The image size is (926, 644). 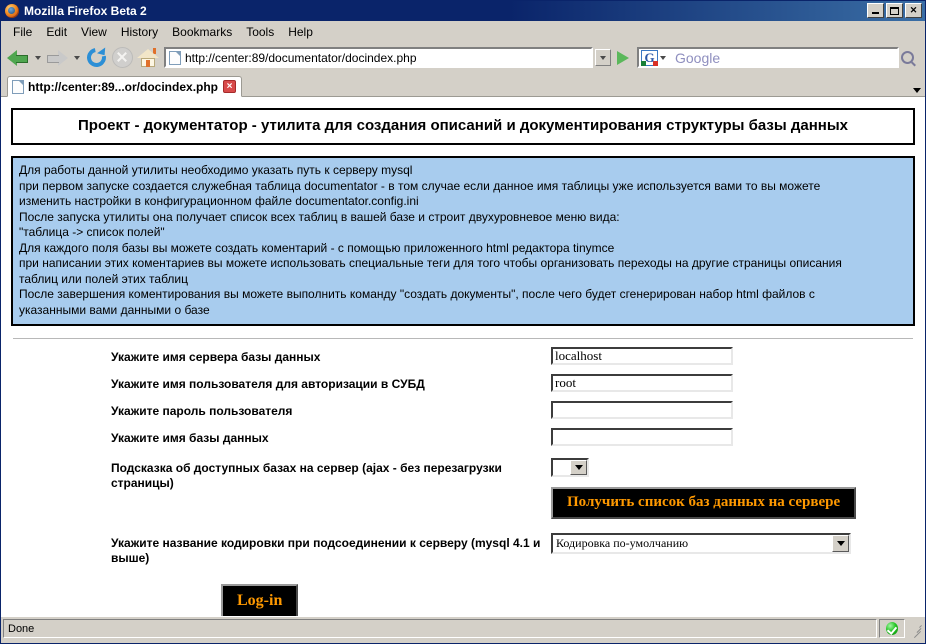 I want to click on forward-arrow-icon, so click(x=57, y=58).